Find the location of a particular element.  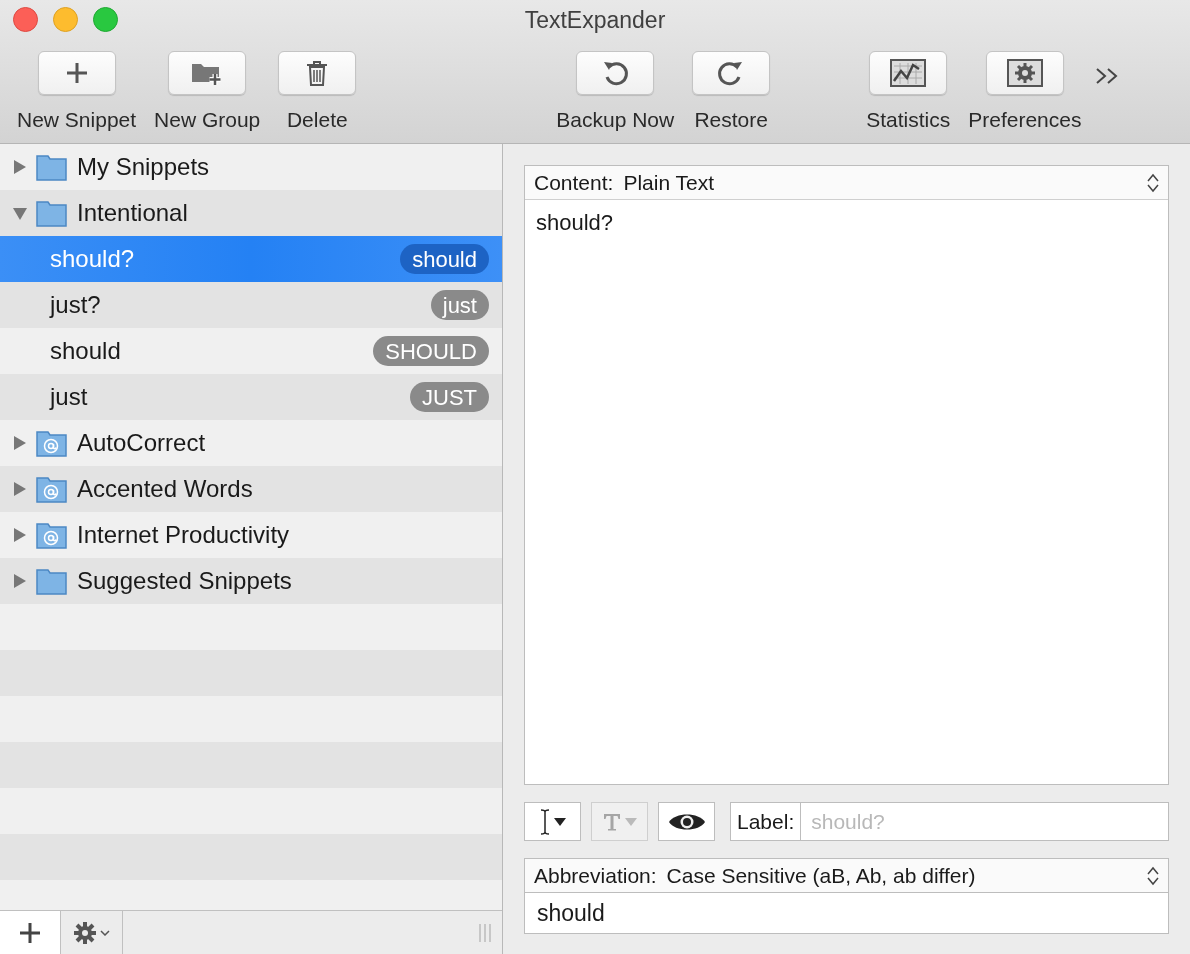

preview-button is located at coordinates (686, 821).